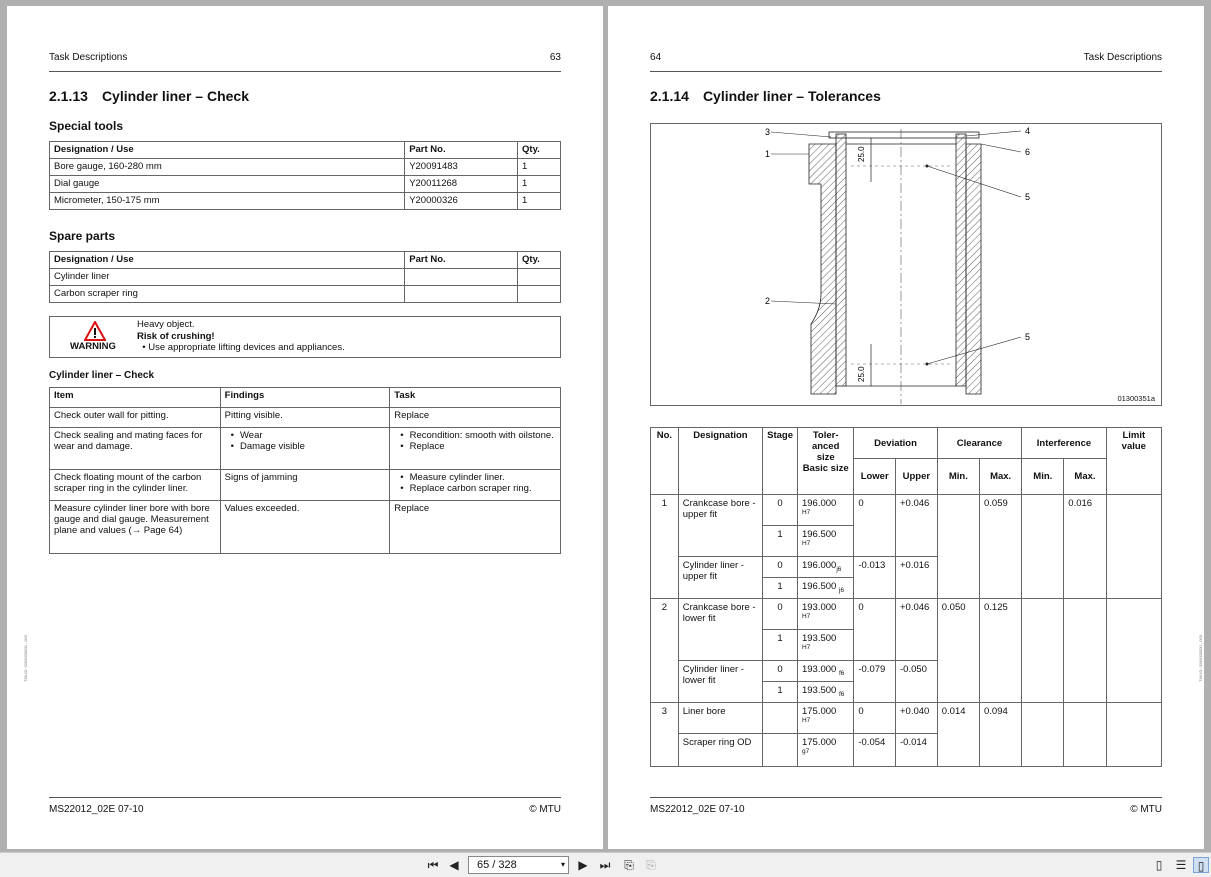  I want to click on col-header: Clearance, so click(979, 443).